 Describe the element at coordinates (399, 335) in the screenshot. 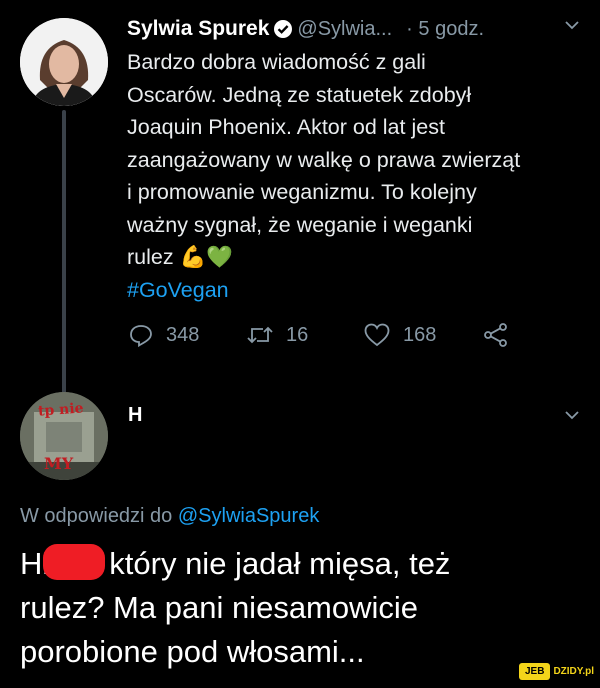

I see `like-button: 168` at that location.